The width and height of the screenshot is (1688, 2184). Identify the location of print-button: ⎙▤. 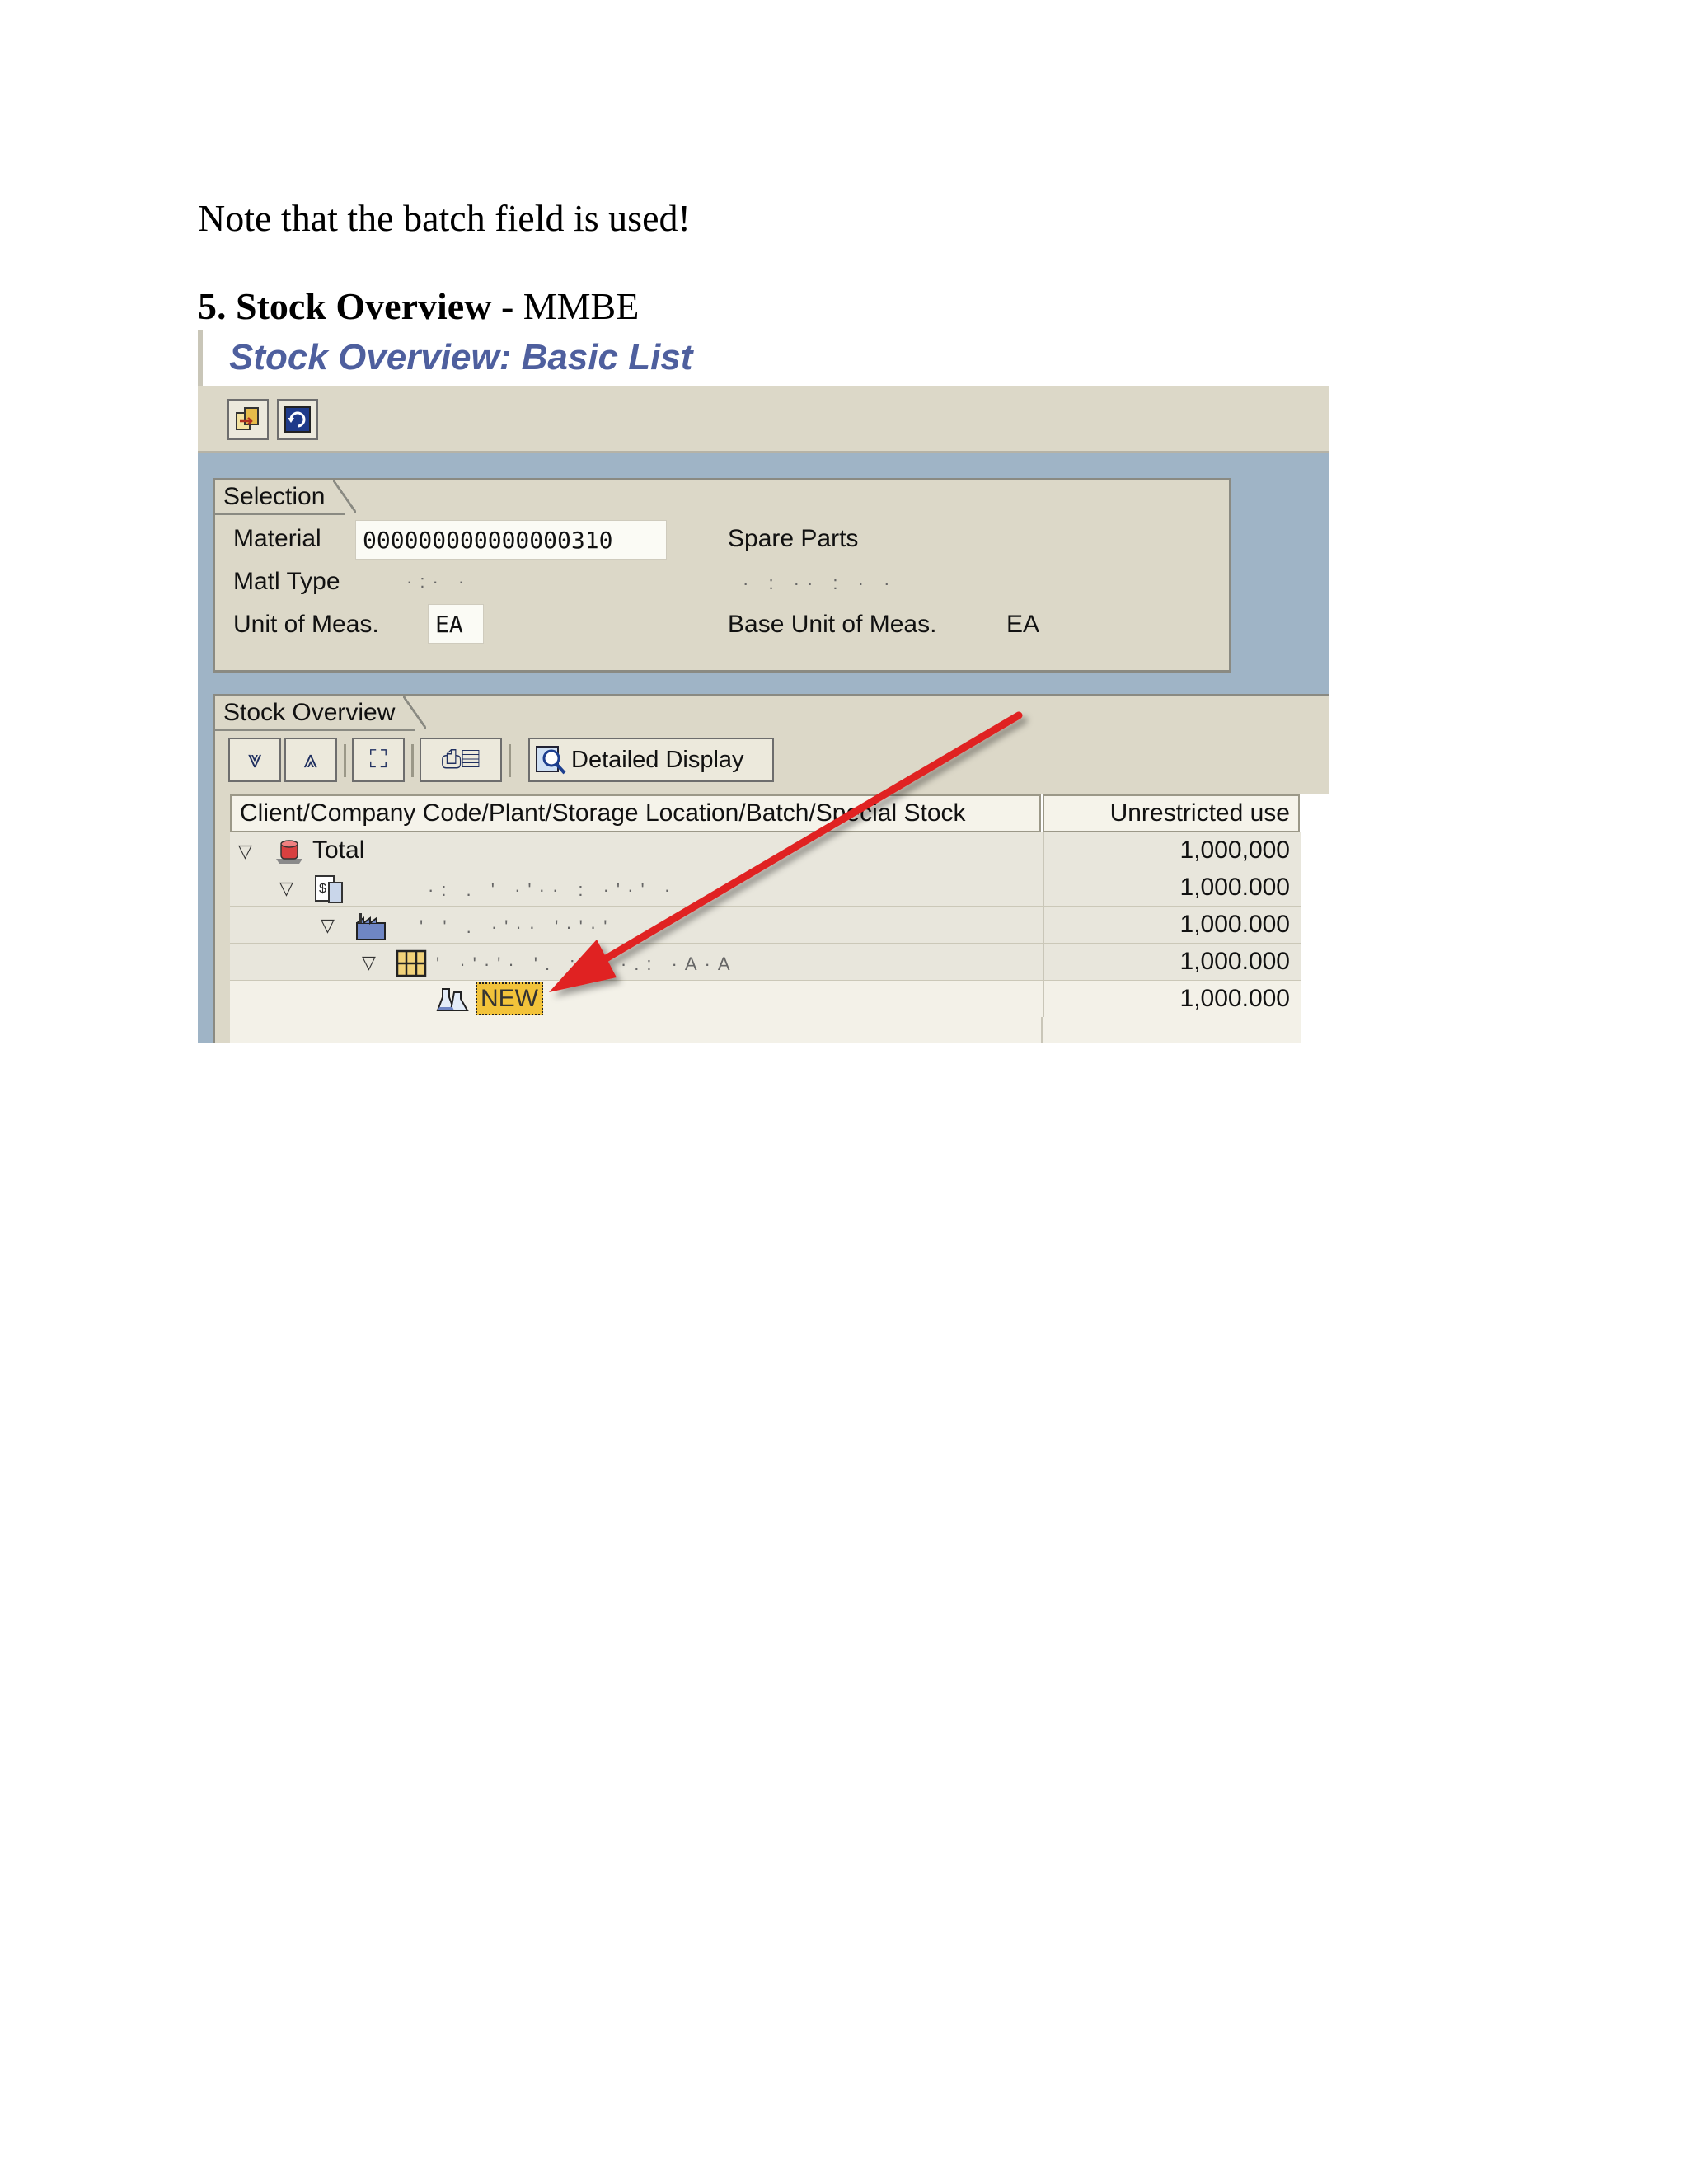
(461, 760).